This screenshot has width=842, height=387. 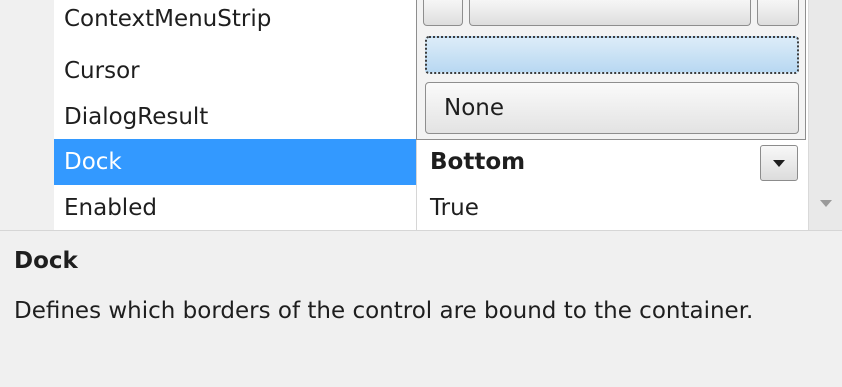 What do you see at coordinates (421, 230) in the screenshot?
I see `description-divider` at bounding box center [421, 230].